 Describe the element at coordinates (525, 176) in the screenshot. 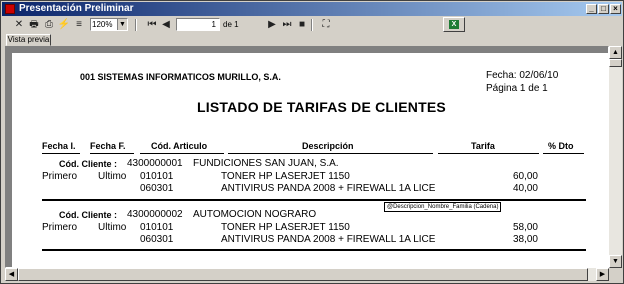

I see `row-tarifa: 60,00` at that location.